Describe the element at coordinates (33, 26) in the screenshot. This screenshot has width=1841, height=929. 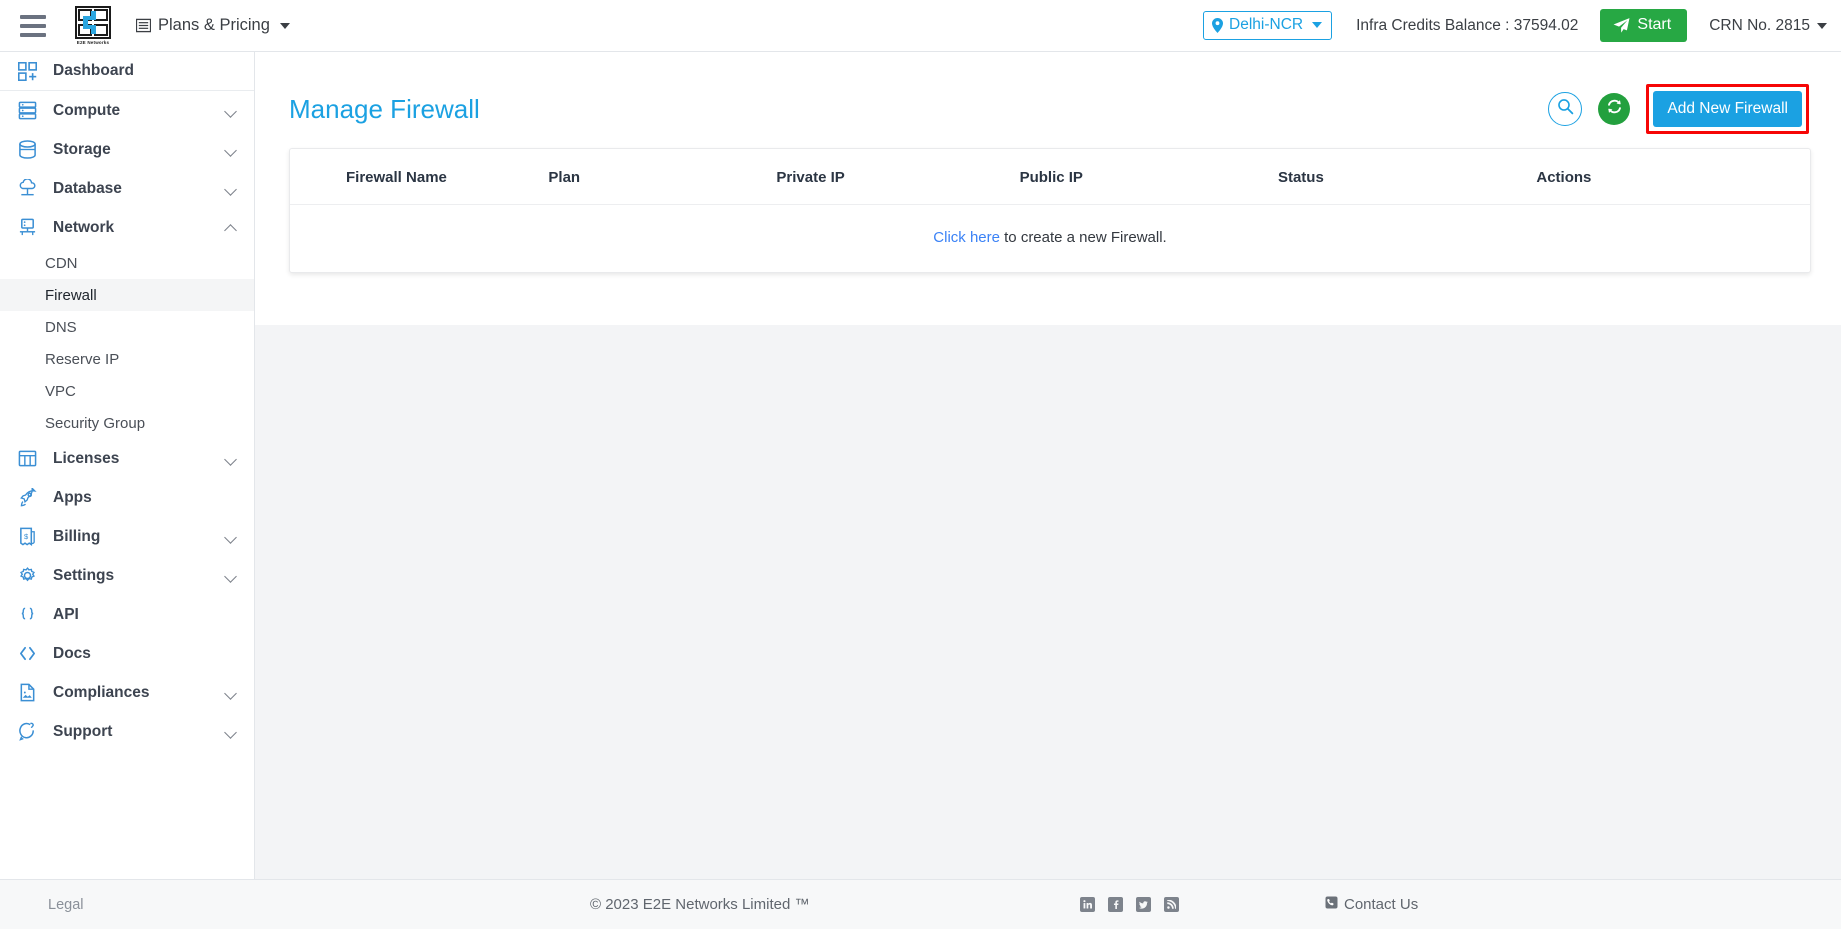
I see `hamburger-icon` at that location.